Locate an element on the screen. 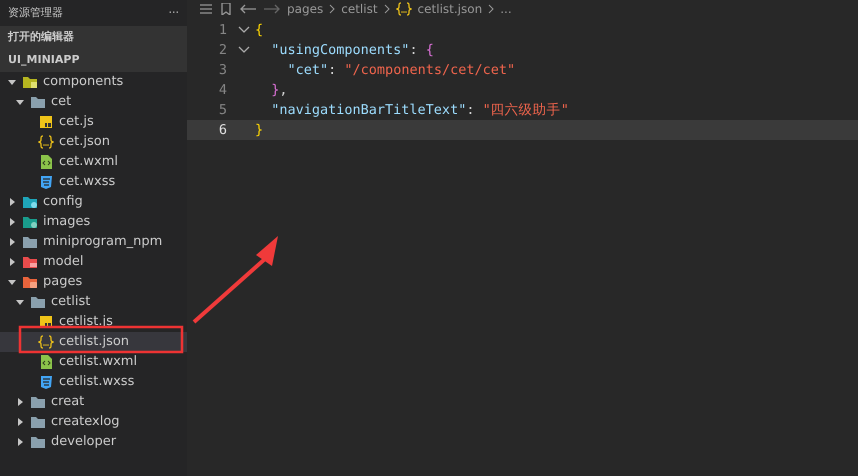 This screenshot has width=858, height=476. section-header: UI_MINIAPP is located at coordinates (93, 60).